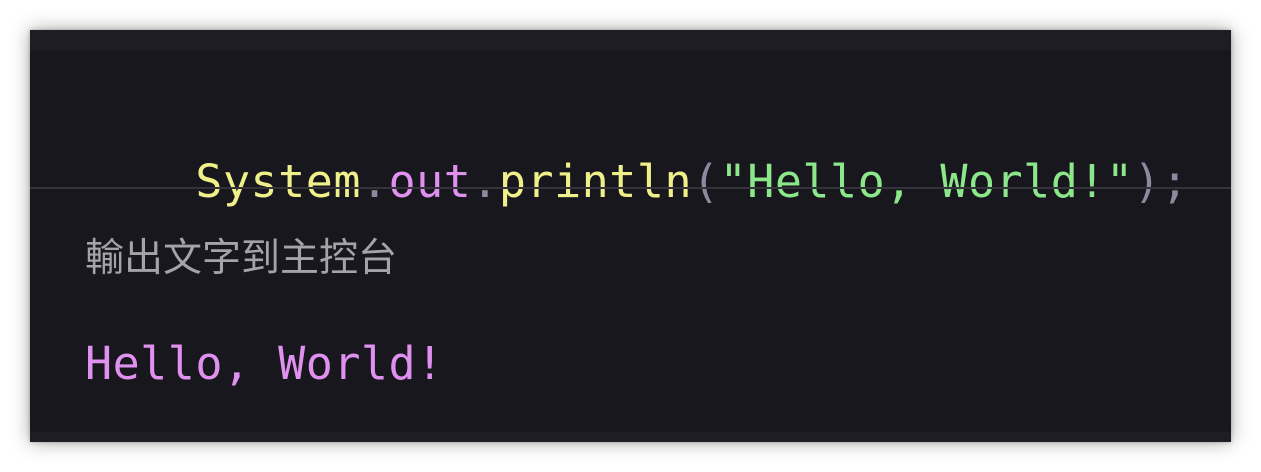  Describe the element at coordinates (1147, 181) in the screenshot. I see `code-token-close-paren: )` at that location.